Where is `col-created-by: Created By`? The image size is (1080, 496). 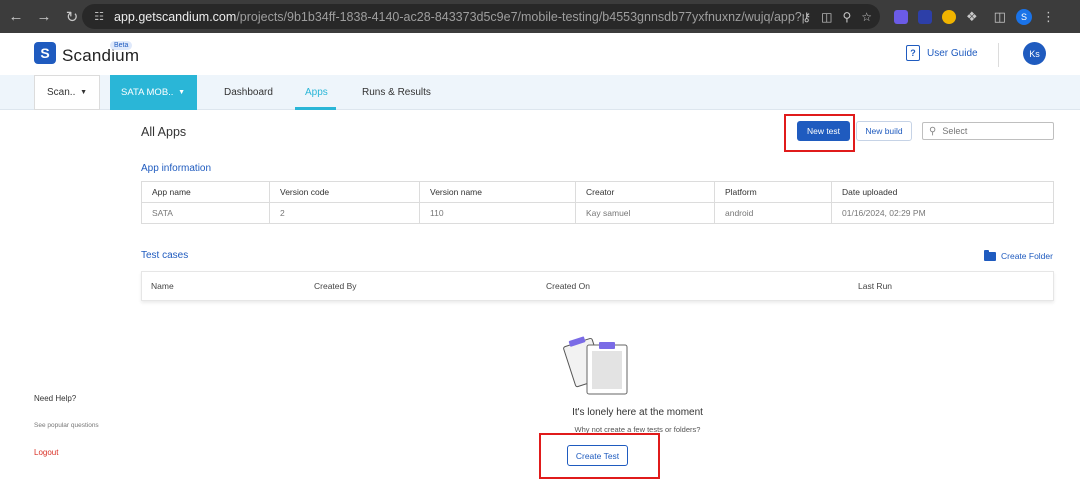 col-created-by: Created By is located at coordinates (335, 286).